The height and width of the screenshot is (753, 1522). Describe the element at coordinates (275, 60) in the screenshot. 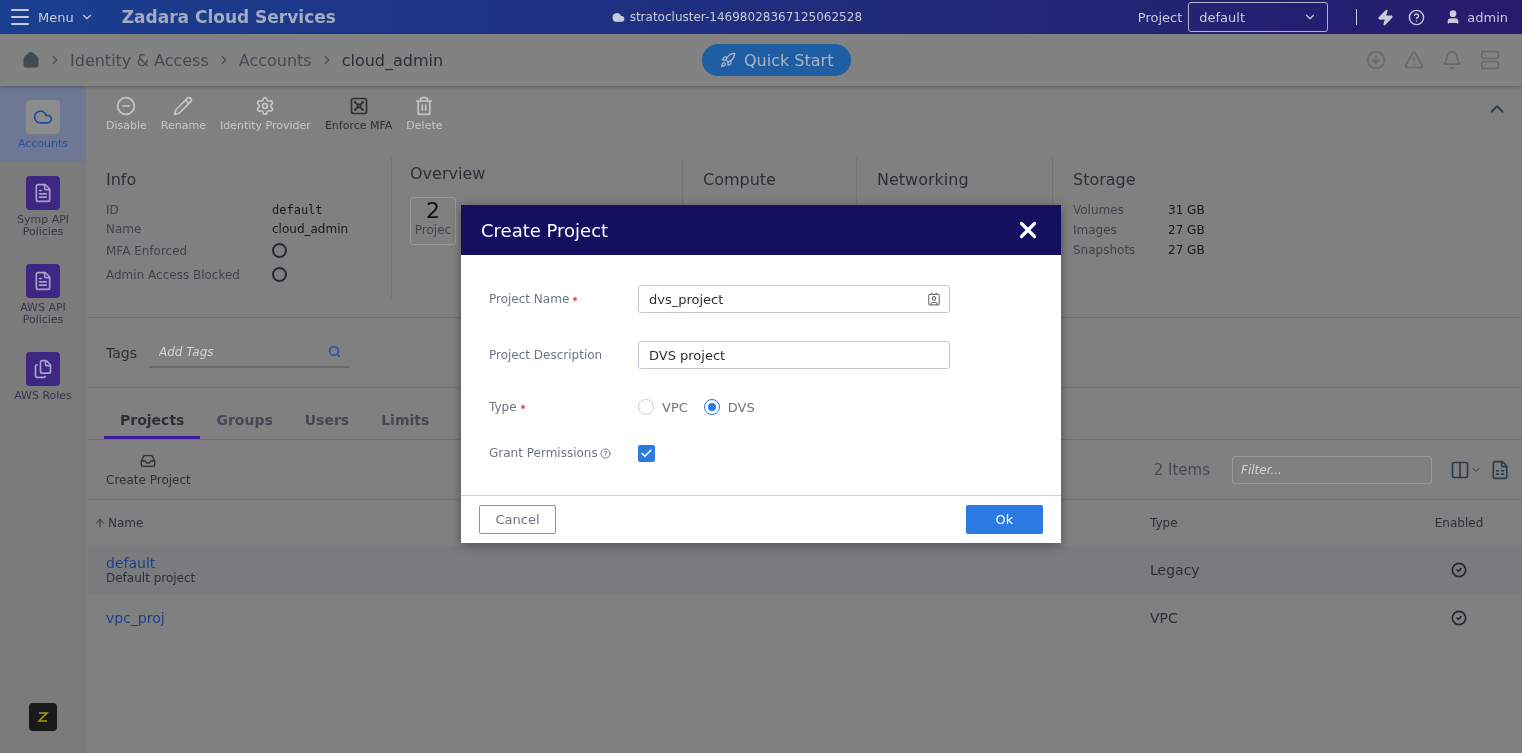

I see `breadcrumb-link: Accounts` at that location.